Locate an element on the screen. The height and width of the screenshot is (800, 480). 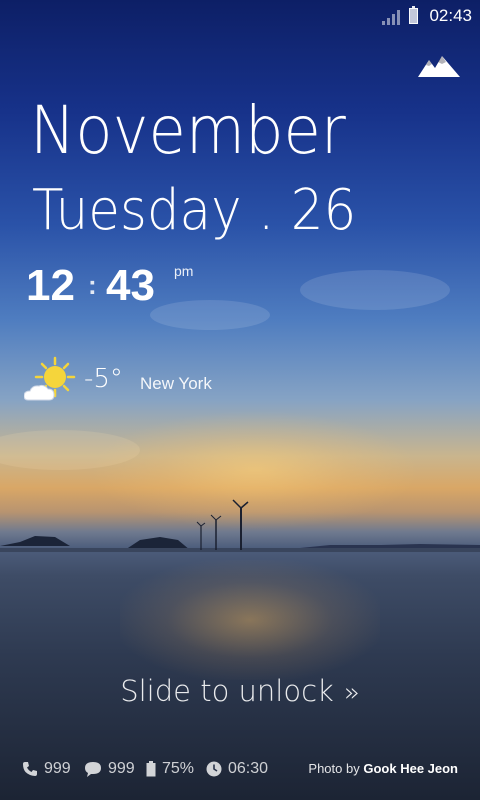
notification-bar: 999 999 75% 06:30 Photo by Gook Hee Jeon is located at coordinates (240, 770).